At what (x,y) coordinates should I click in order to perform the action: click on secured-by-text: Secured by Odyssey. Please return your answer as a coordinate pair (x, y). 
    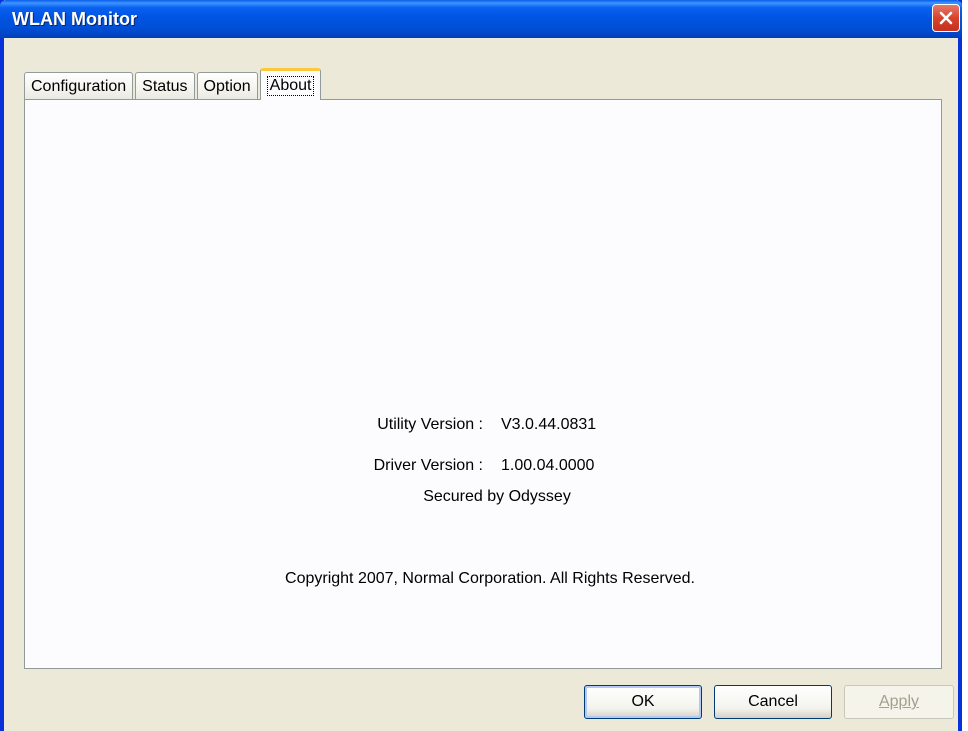
    Looking at the image, I should click on (497, 496).